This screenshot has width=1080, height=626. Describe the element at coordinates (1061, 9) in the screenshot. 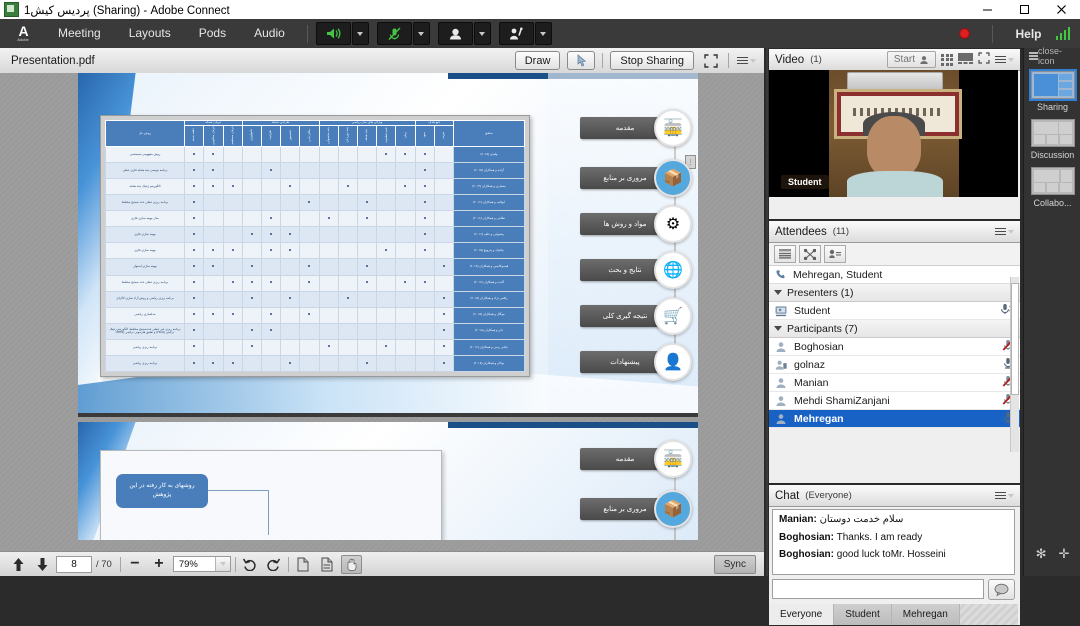

I see `close-button` at that location.